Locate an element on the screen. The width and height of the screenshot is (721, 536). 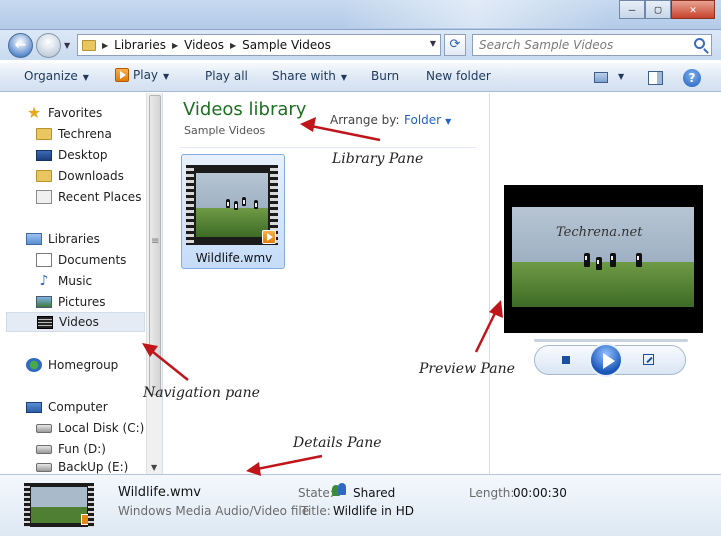
music-note-icon: ♪ is located at coordinates (44, 281).